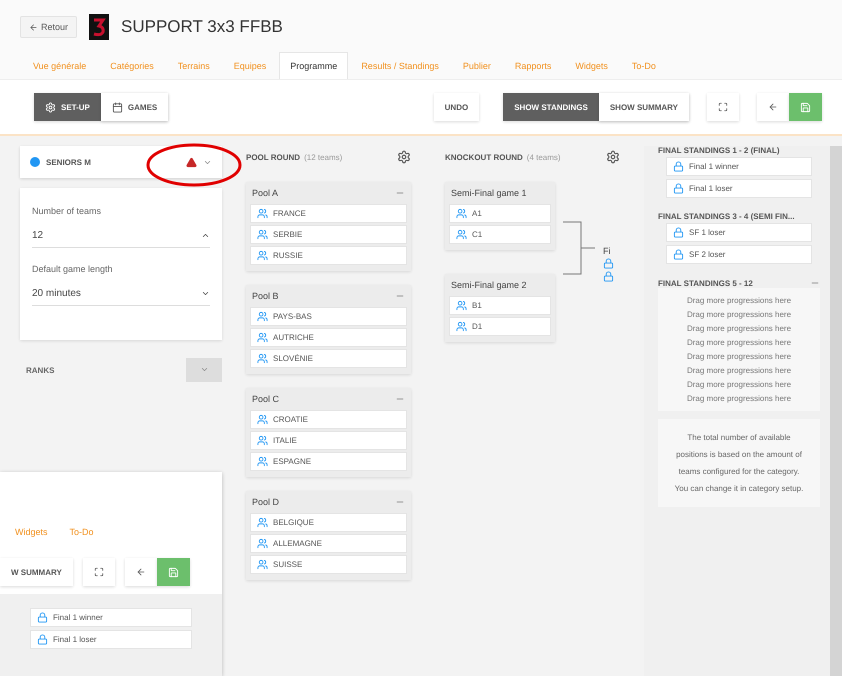  I want to click on team-row: ALLEMAGNE, so click(328, 543).